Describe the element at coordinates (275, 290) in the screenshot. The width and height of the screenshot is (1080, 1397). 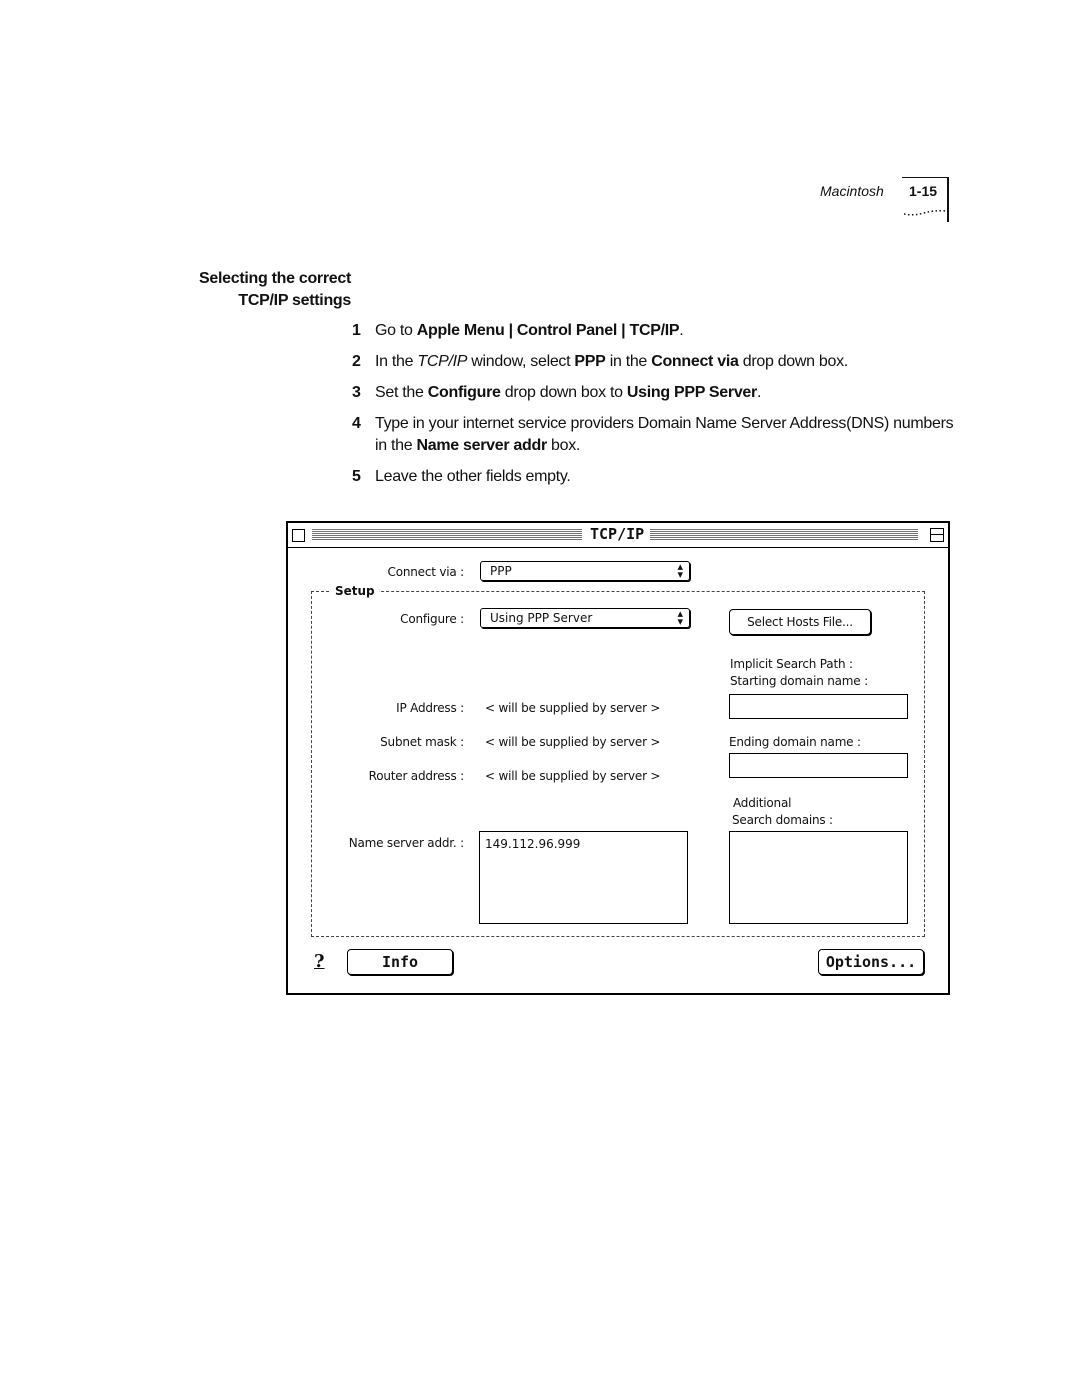
I see `section-title: Selecting the correct TCP/IP settings` at that location.